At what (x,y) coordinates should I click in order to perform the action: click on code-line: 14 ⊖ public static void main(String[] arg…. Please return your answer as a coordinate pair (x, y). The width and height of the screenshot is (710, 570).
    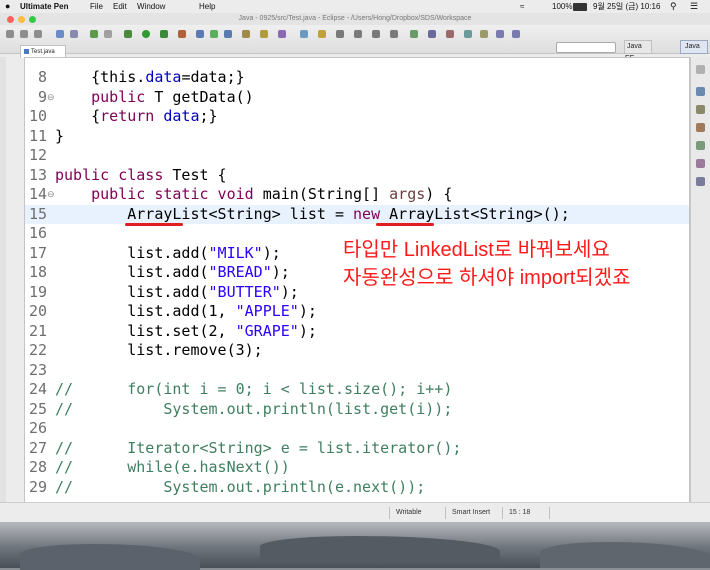
    Looking at the image, I should click on (357, 195).